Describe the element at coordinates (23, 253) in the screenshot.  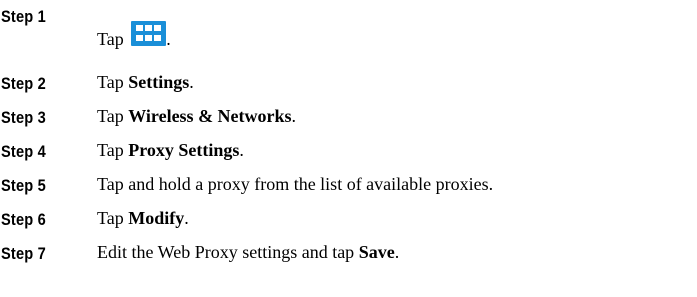
I see `step-label: Step 7` at that location.